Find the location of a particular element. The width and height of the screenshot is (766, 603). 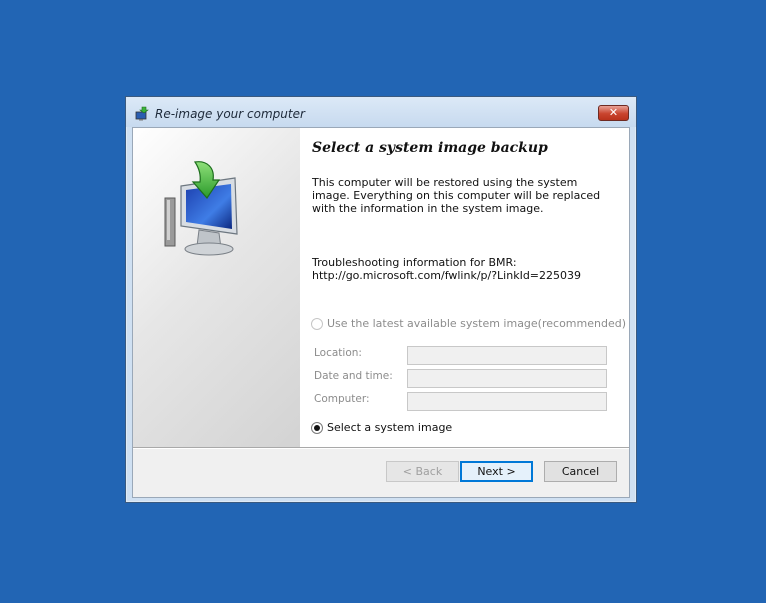

reimage-icon is located at coordinates (142, 113).